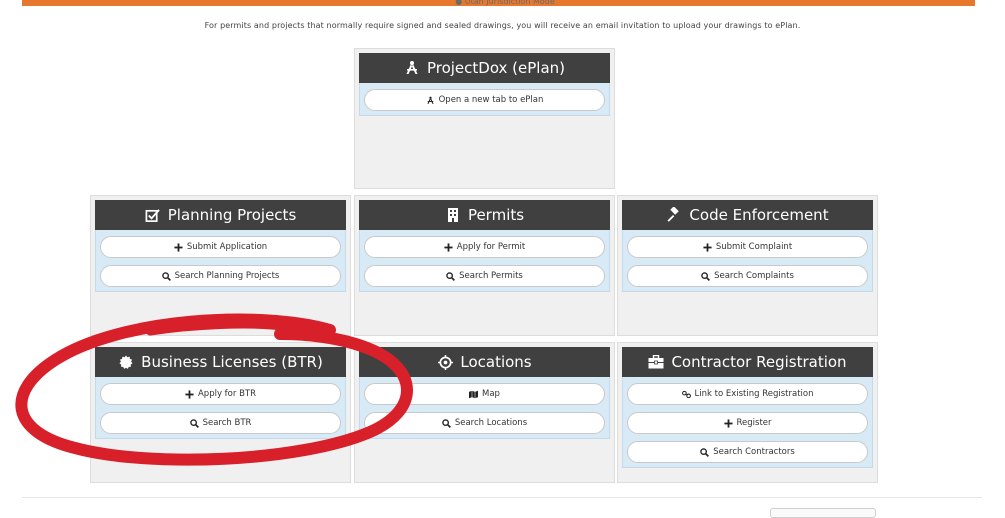  I want to click on submit-application-button: Submit Application, so click(220, 247).